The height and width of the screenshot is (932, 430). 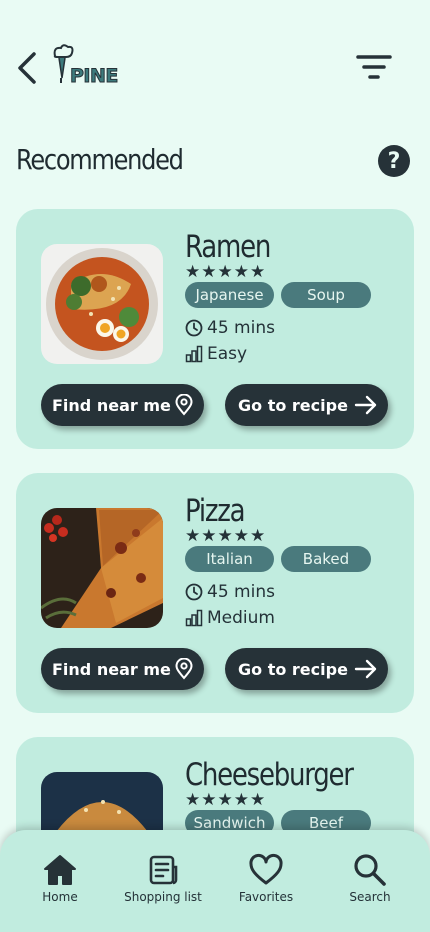 I want to click on home-icon, so click(x=60, y=870).